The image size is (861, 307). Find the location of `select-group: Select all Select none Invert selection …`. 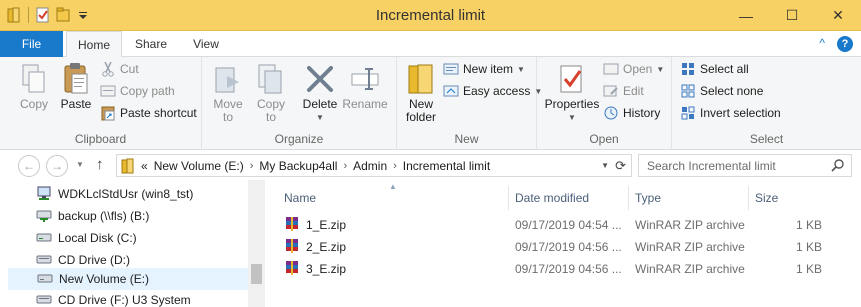

select-group: Select all Select none Invert selection … is located at coordinates (766, 103).